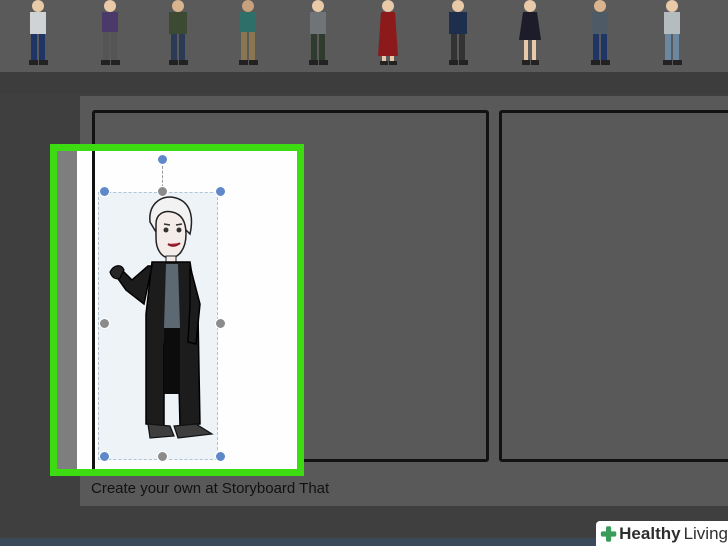 This screenshot has height=546, width=728. I want to click on rotate-handle, so click(162, 159).